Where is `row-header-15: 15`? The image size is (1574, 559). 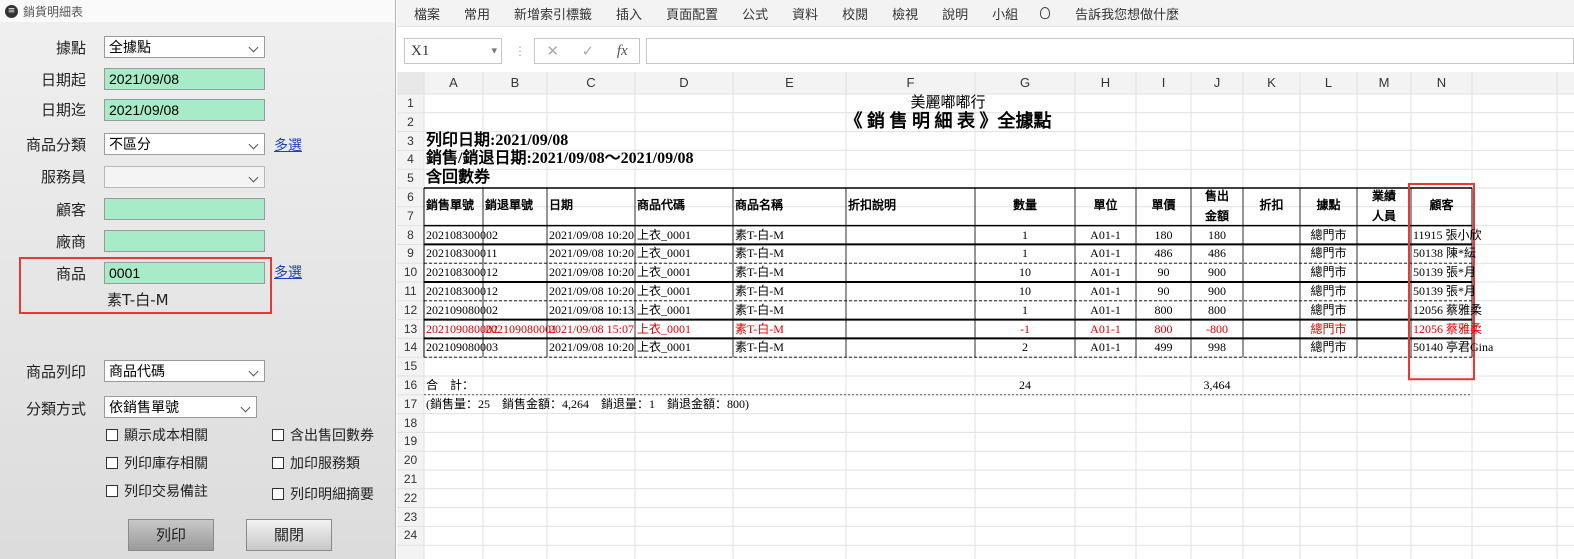 row-header-15: 15 is located at coordinates (410, 366).